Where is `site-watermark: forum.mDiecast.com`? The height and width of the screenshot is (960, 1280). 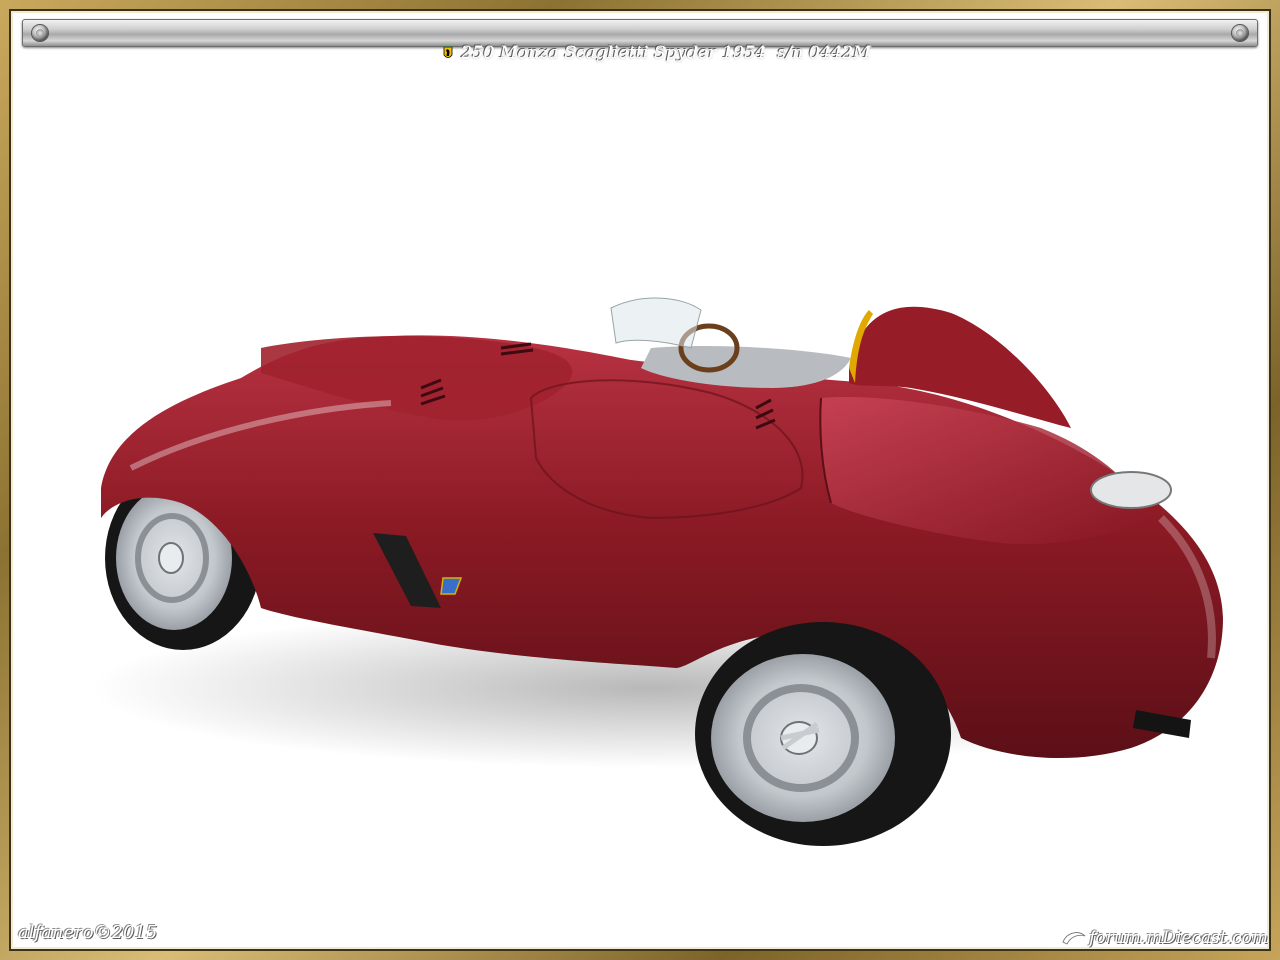 site-watermark: forum.mDiecast.com is located at coordinates (1164, 938).